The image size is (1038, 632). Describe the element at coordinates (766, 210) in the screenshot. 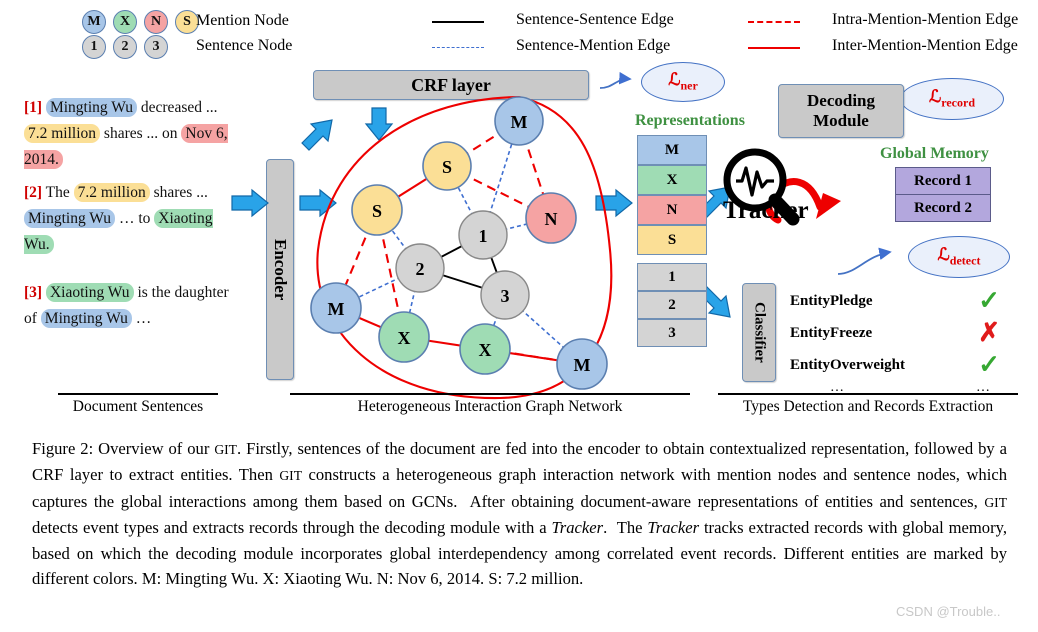

I see `tracker-label: Tracker` at that location.